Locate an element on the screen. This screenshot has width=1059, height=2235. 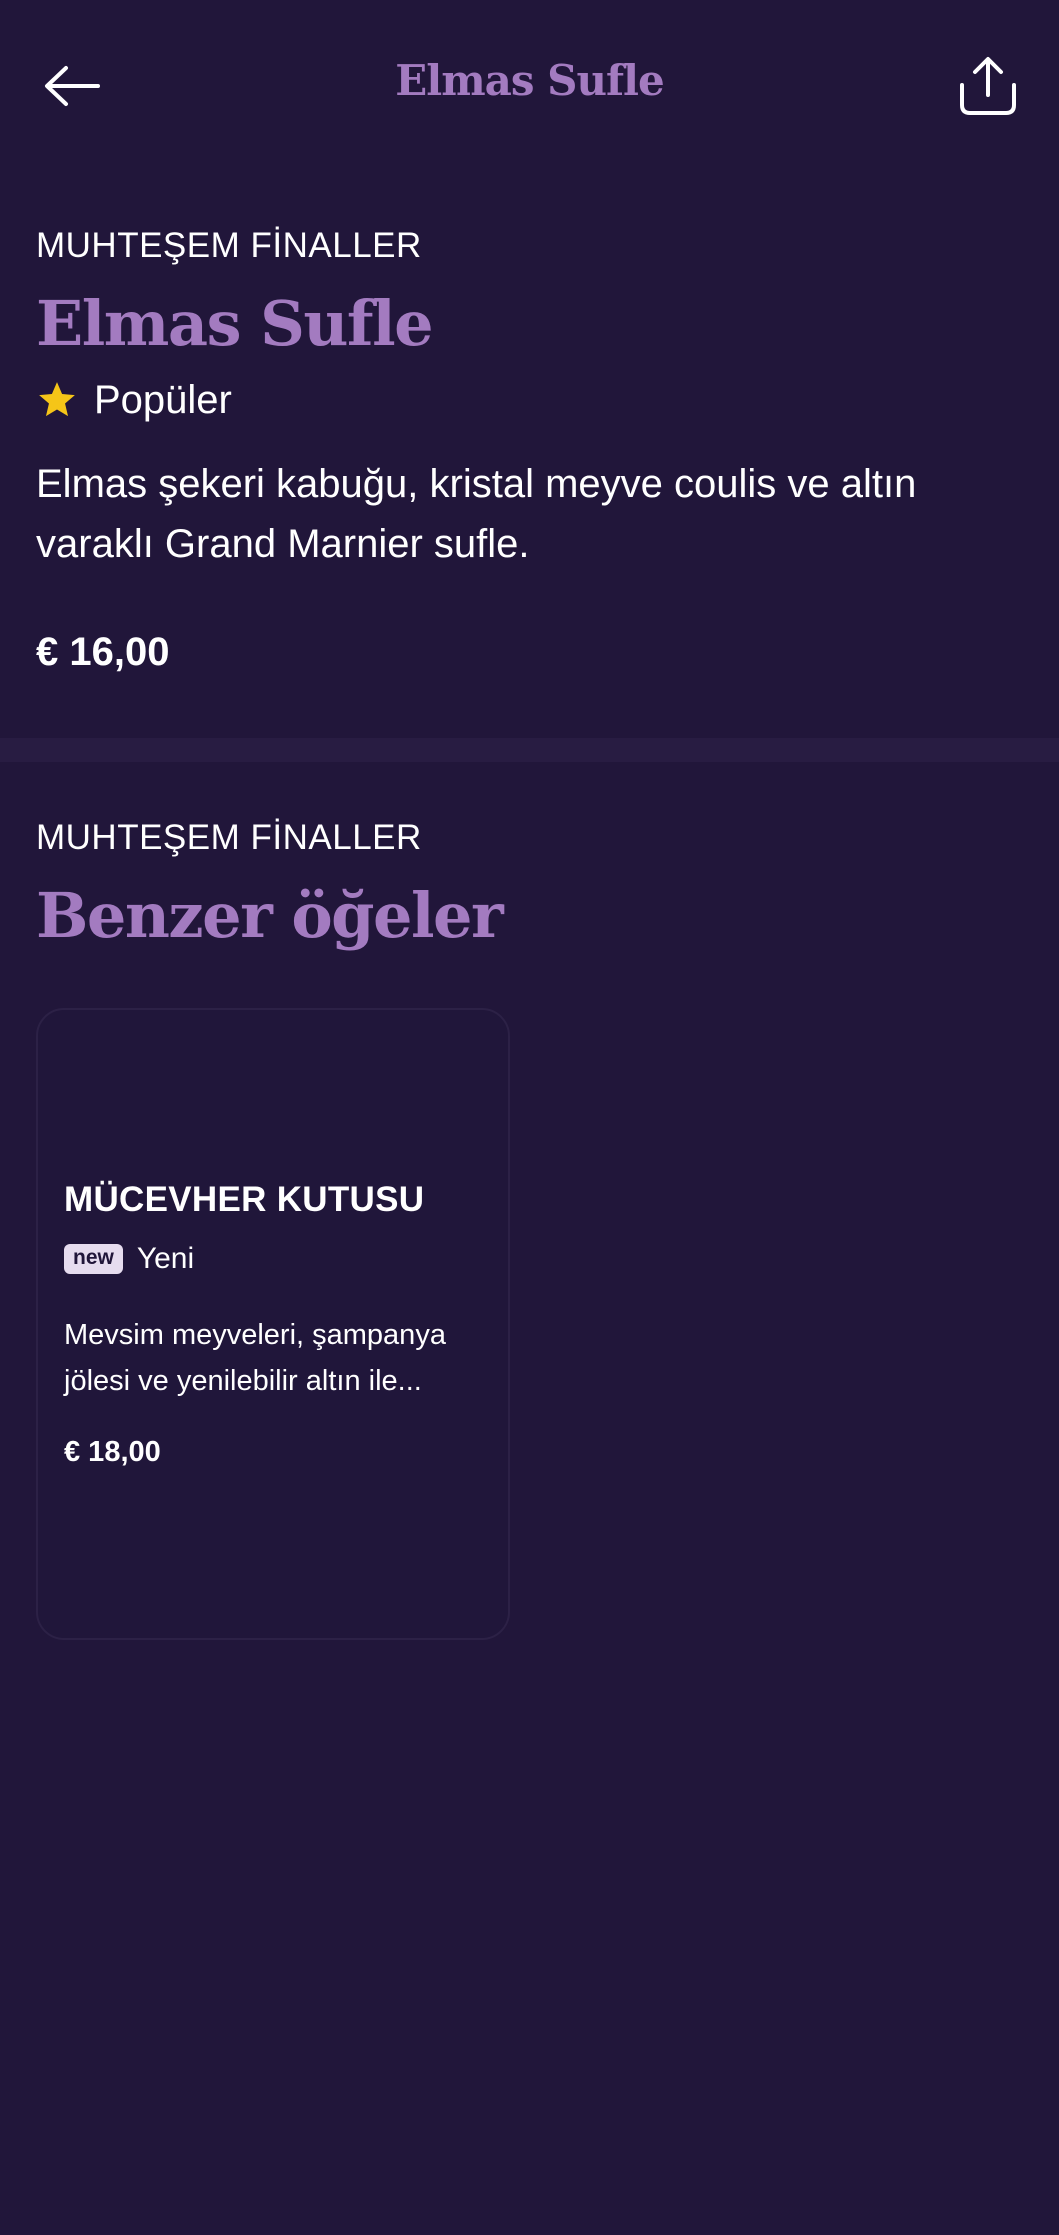
similar-item-name: MÜCEVHER KUTUSU is located at coordinates (244, 1199).